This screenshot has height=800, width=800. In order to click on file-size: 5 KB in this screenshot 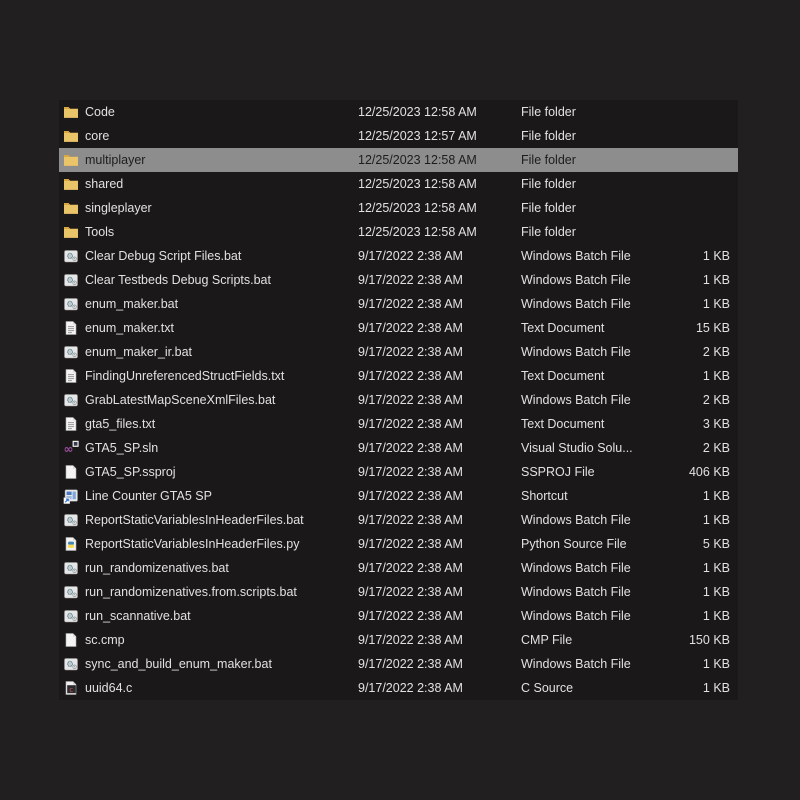, I will do `click(716, 544)`.